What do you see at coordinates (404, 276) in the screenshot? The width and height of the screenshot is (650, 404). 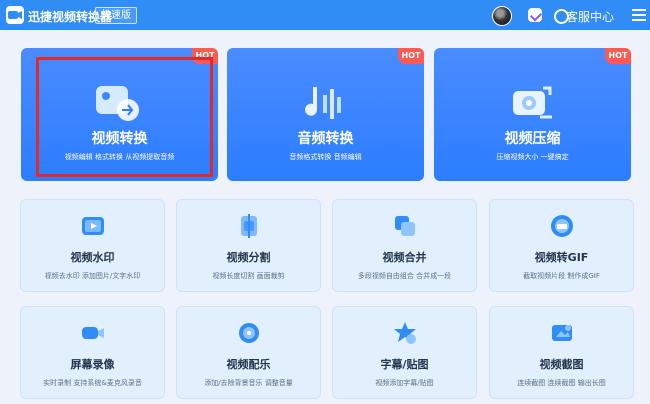 I see `card-desc: 多段视频自由组合 合并成一段` at bounding box center [404, 276].